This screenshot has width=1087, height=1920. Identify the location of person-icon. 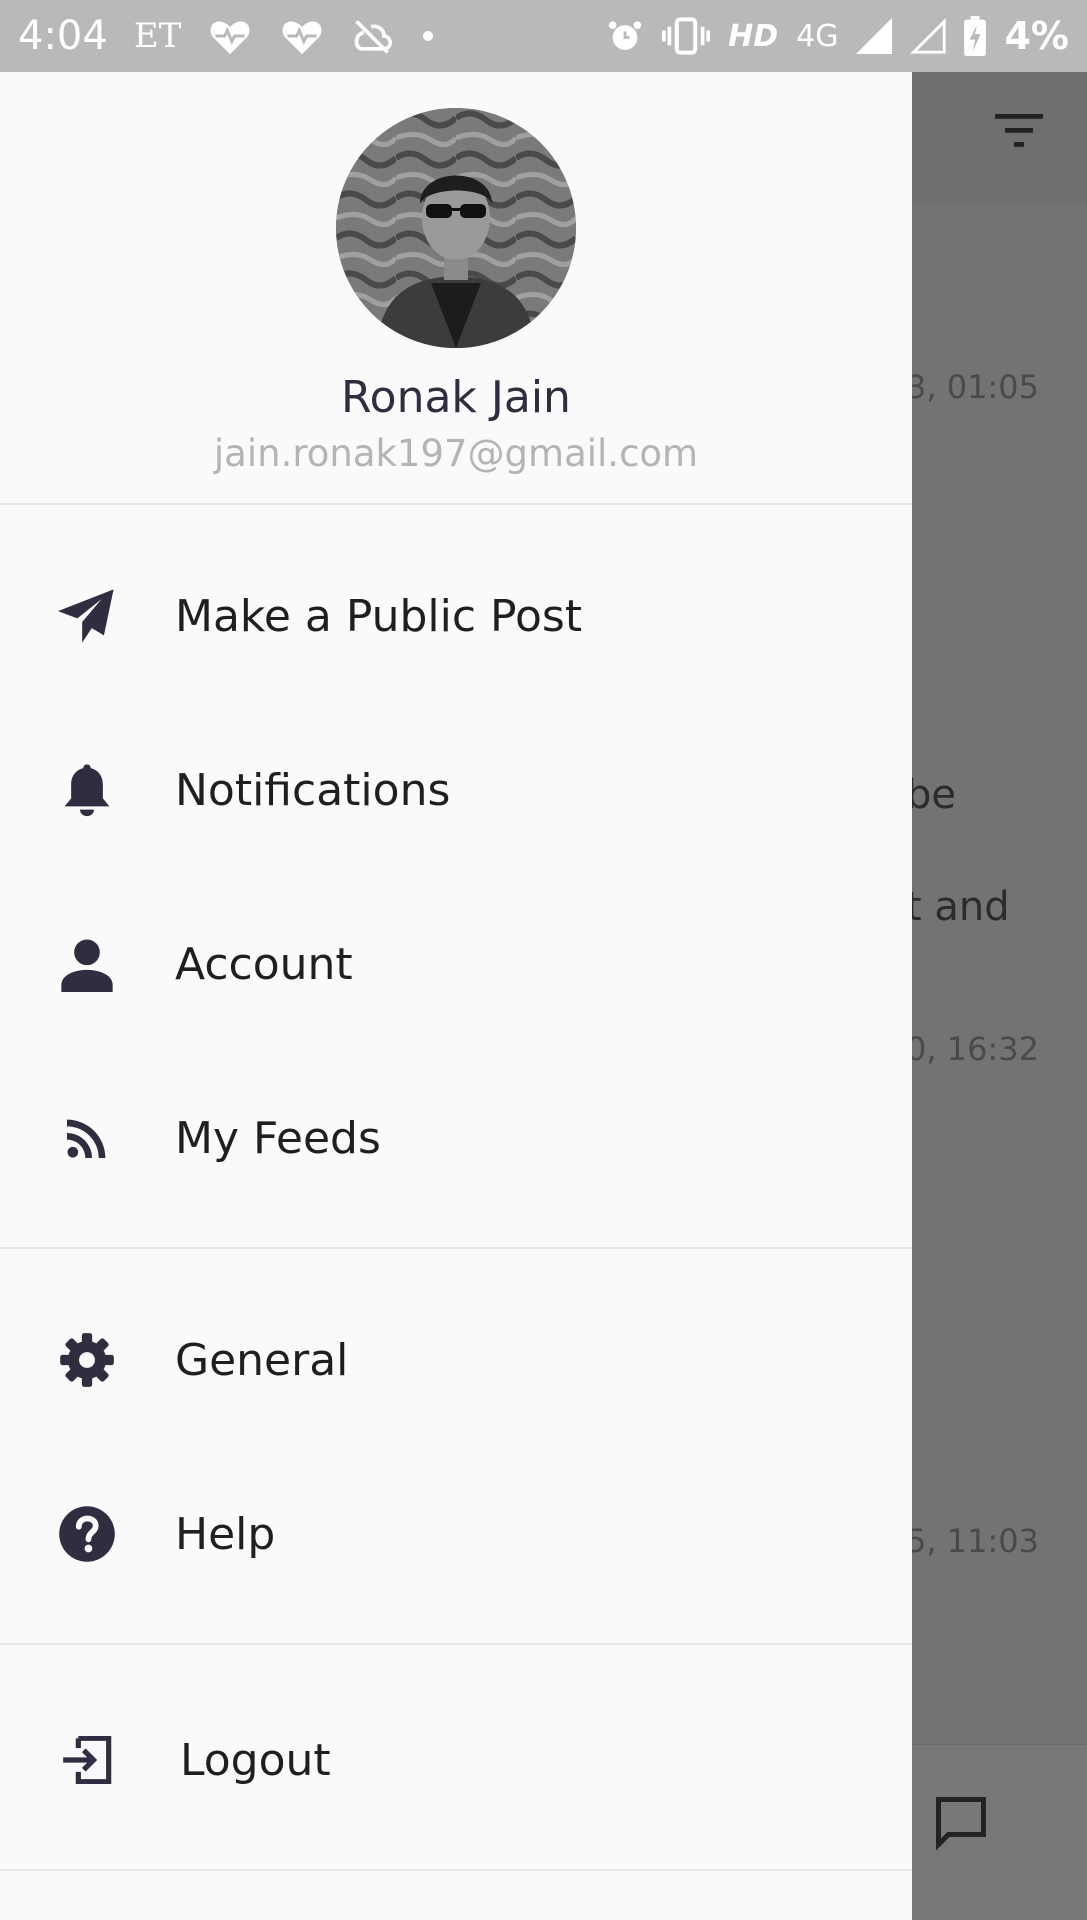
(87, 964).